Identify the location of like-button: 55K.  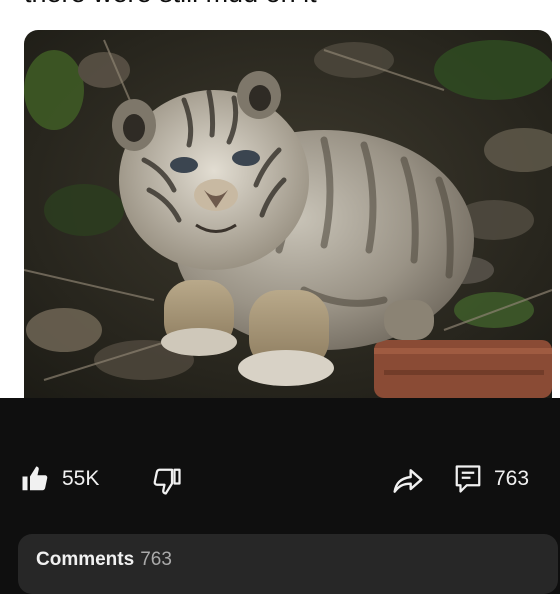
(59, 479).